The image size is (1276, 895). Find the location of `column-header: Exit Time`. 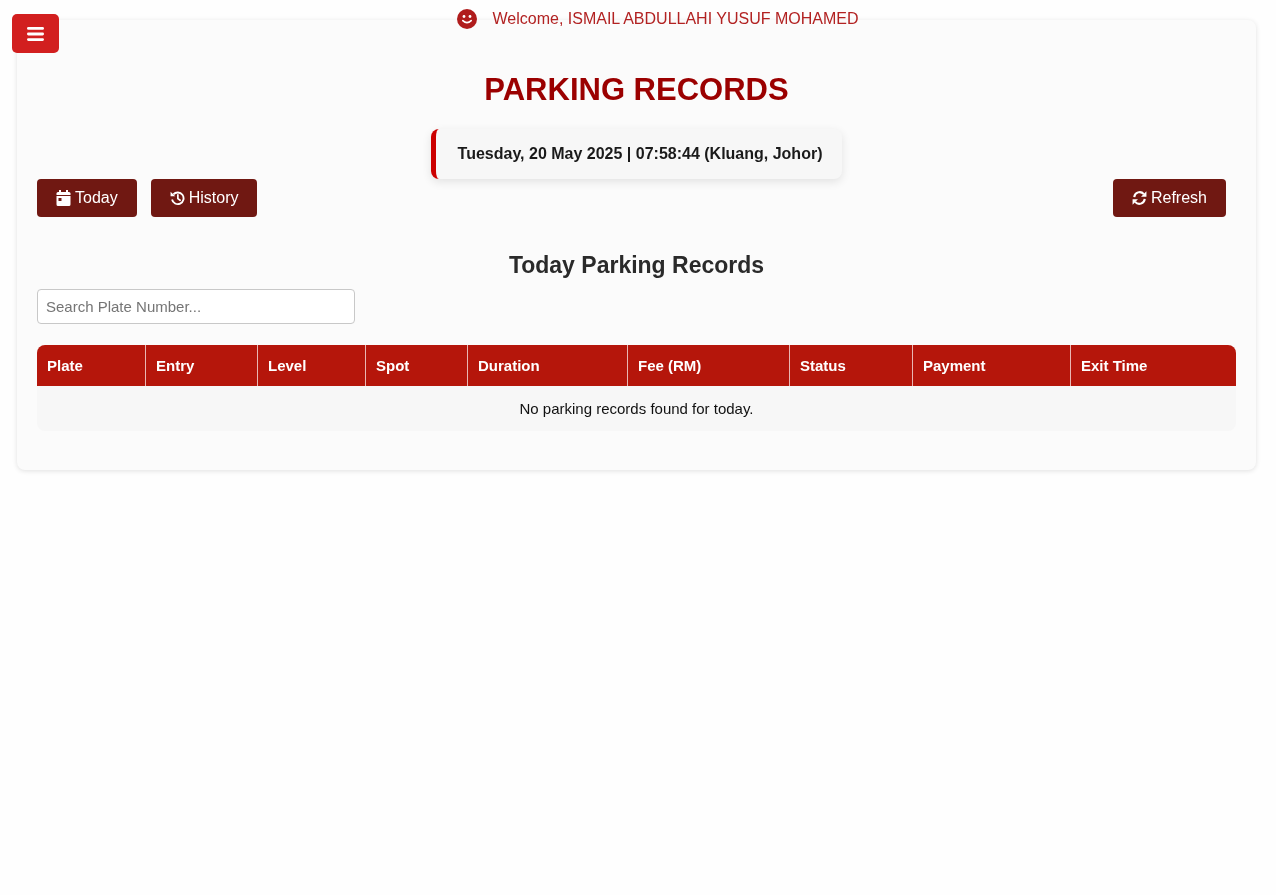

column-header: Exit Time is located at coordinates (1153, 365).